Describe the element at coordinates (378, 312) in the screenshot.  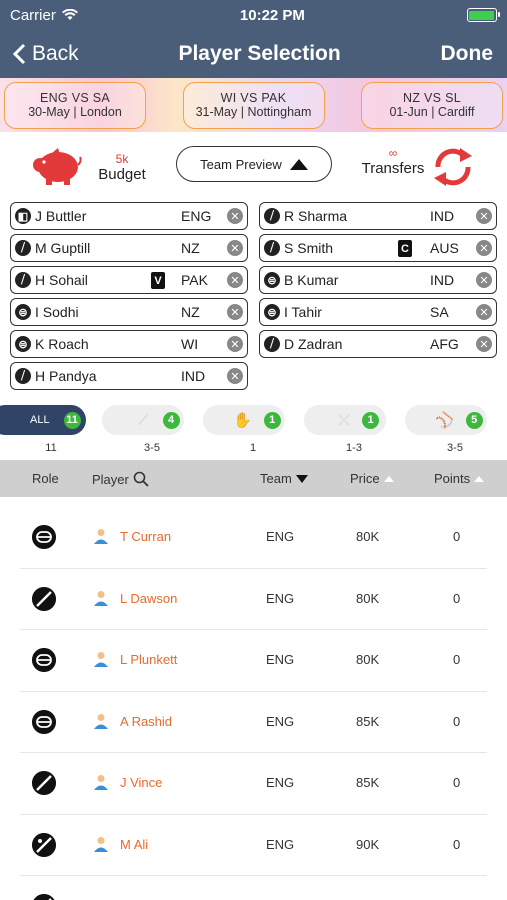
I see `selected-player-chip: ⊜ I Tahir SA ✕` at that location.